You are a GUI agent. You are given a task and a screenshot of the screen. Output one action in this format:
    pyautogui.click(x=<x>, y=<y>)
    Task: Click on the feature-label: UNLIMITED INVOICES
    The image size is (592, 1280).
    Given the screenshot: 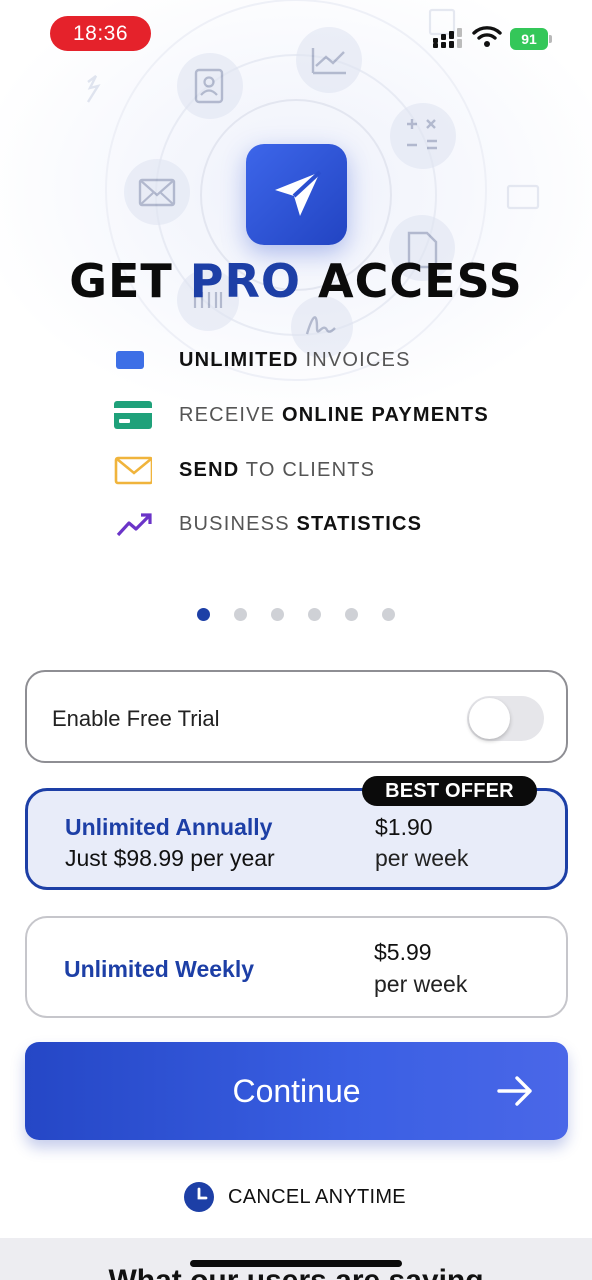 What is the action you would take?
    pyautogui.click(x=295, y=359)
    